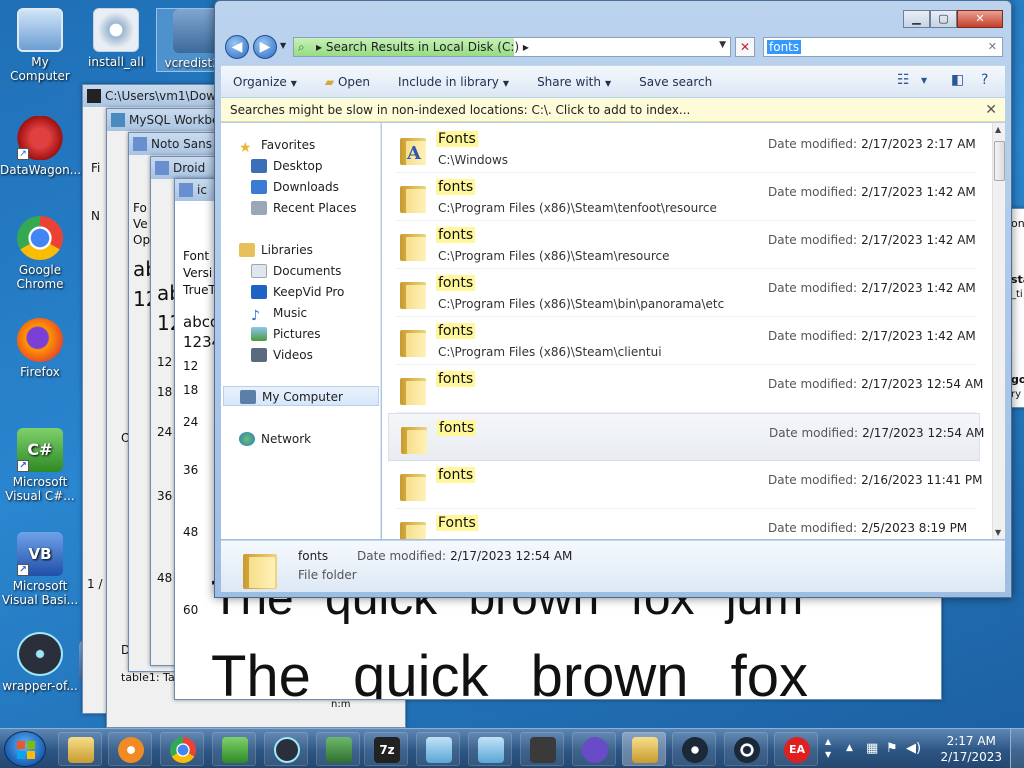  Describe the element at coordinates (297, 292) in the screenshot. I see `nav-keepvid-pro: KeepVid Pro` at that location.